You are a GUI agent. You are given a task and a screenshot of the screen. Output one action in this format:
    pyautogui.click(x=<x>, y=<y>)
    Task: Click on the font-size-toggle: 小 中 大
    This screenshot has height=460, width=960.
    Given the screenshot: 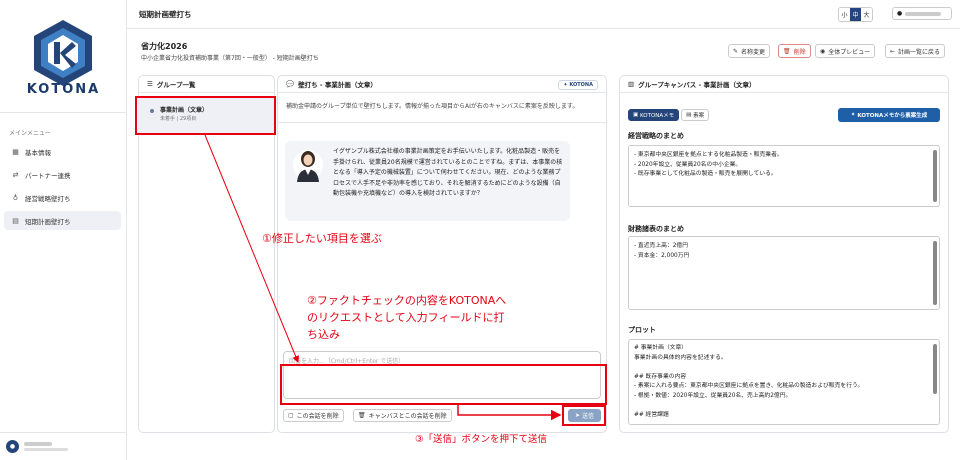 What is the action you would take?
    pyautogui.click(x=855, y=14)
    